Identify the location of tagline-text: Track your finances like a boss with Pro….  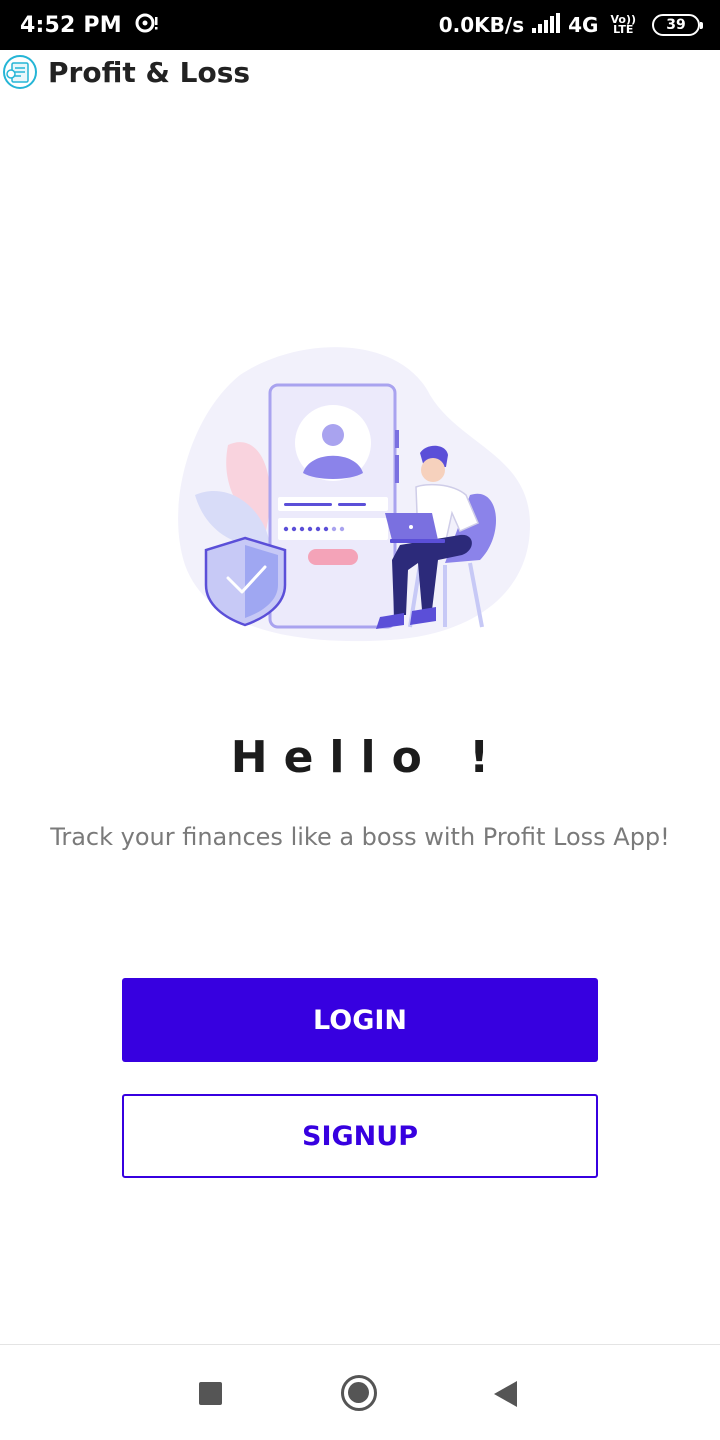
(360, 837).